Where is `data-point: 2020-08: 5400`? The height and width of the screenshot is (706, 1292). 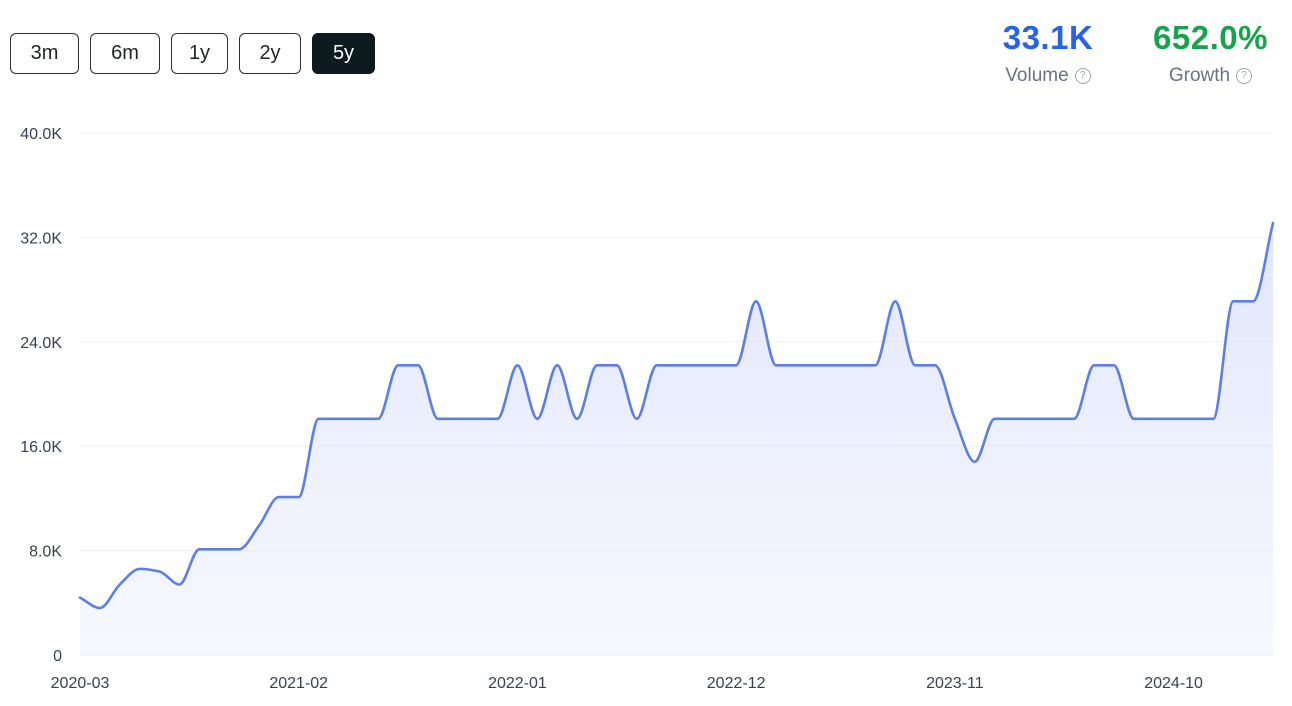
data-point: 2020-08: 5400 is located at coordinates (179, 585).